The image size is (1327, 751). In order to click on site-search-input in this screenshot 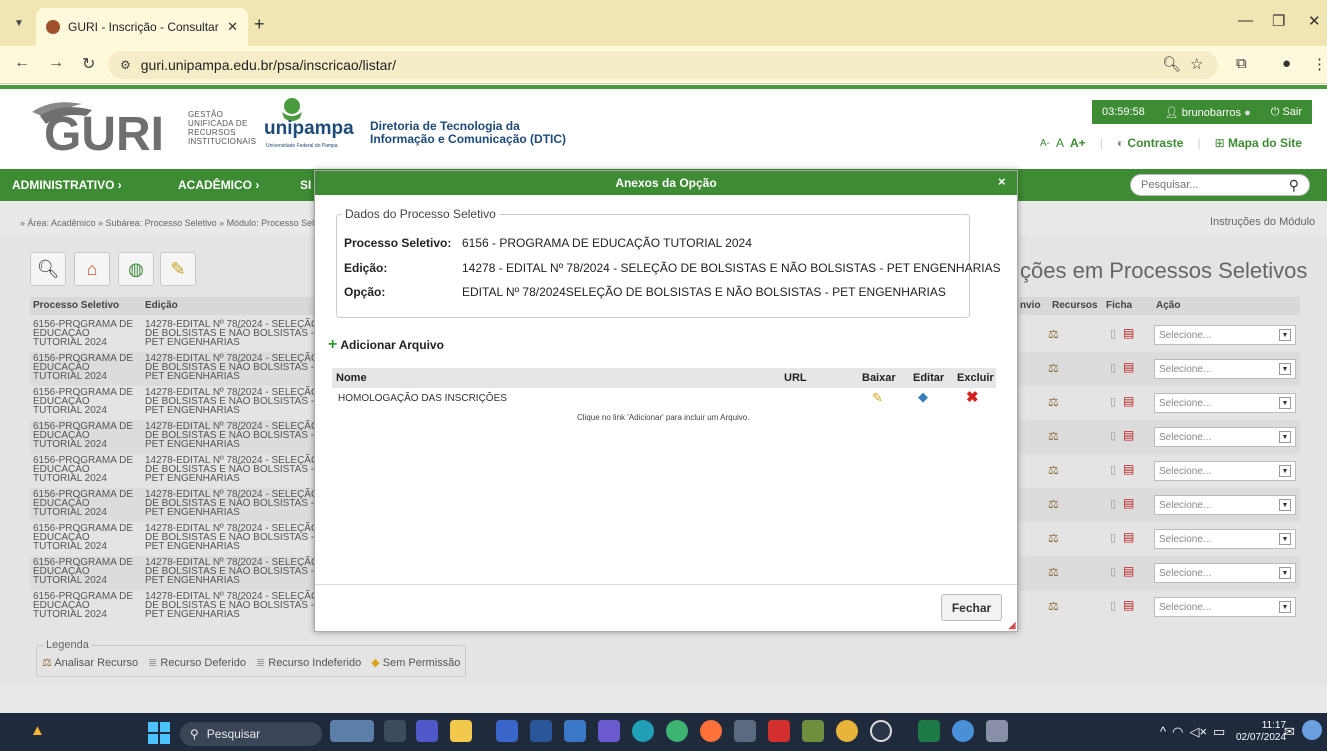, I will do `click(1201, 185)`.